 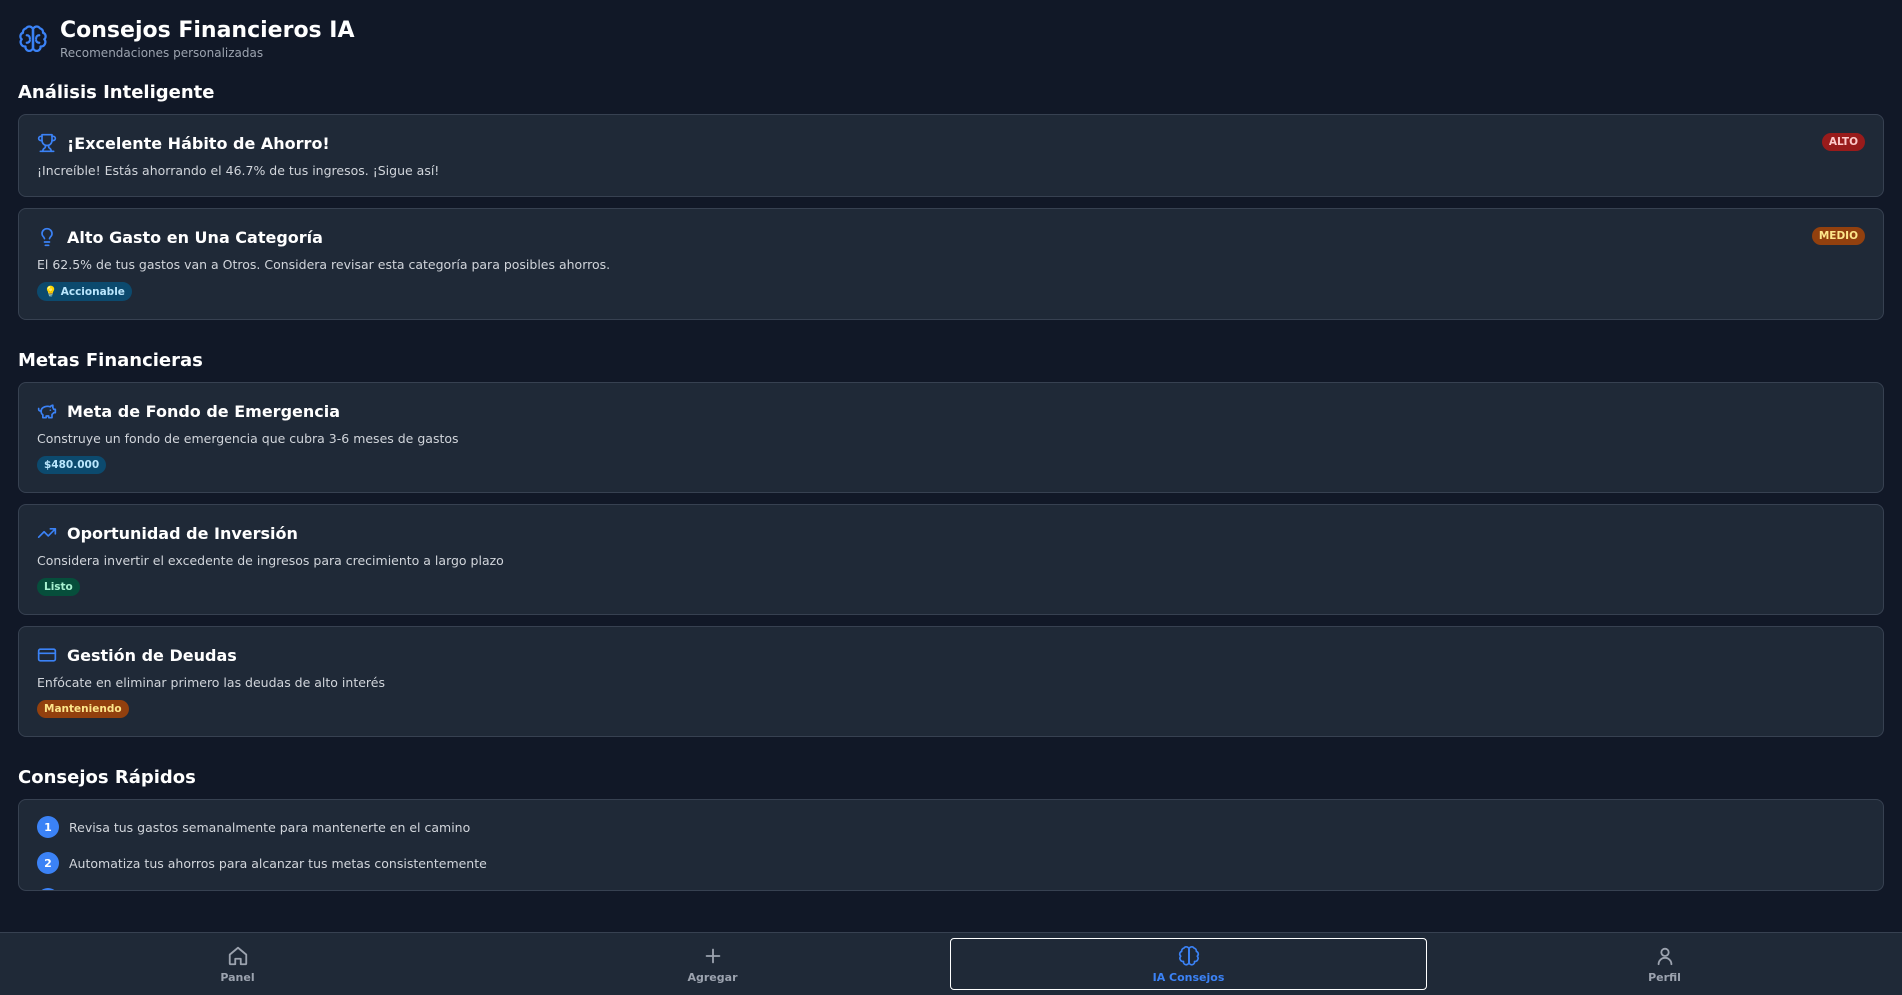 What do you see at coordinates (110, 360) in the screenshot?
I see `goals-section-title: Metas Financieras` at bounding box center [110, 360].